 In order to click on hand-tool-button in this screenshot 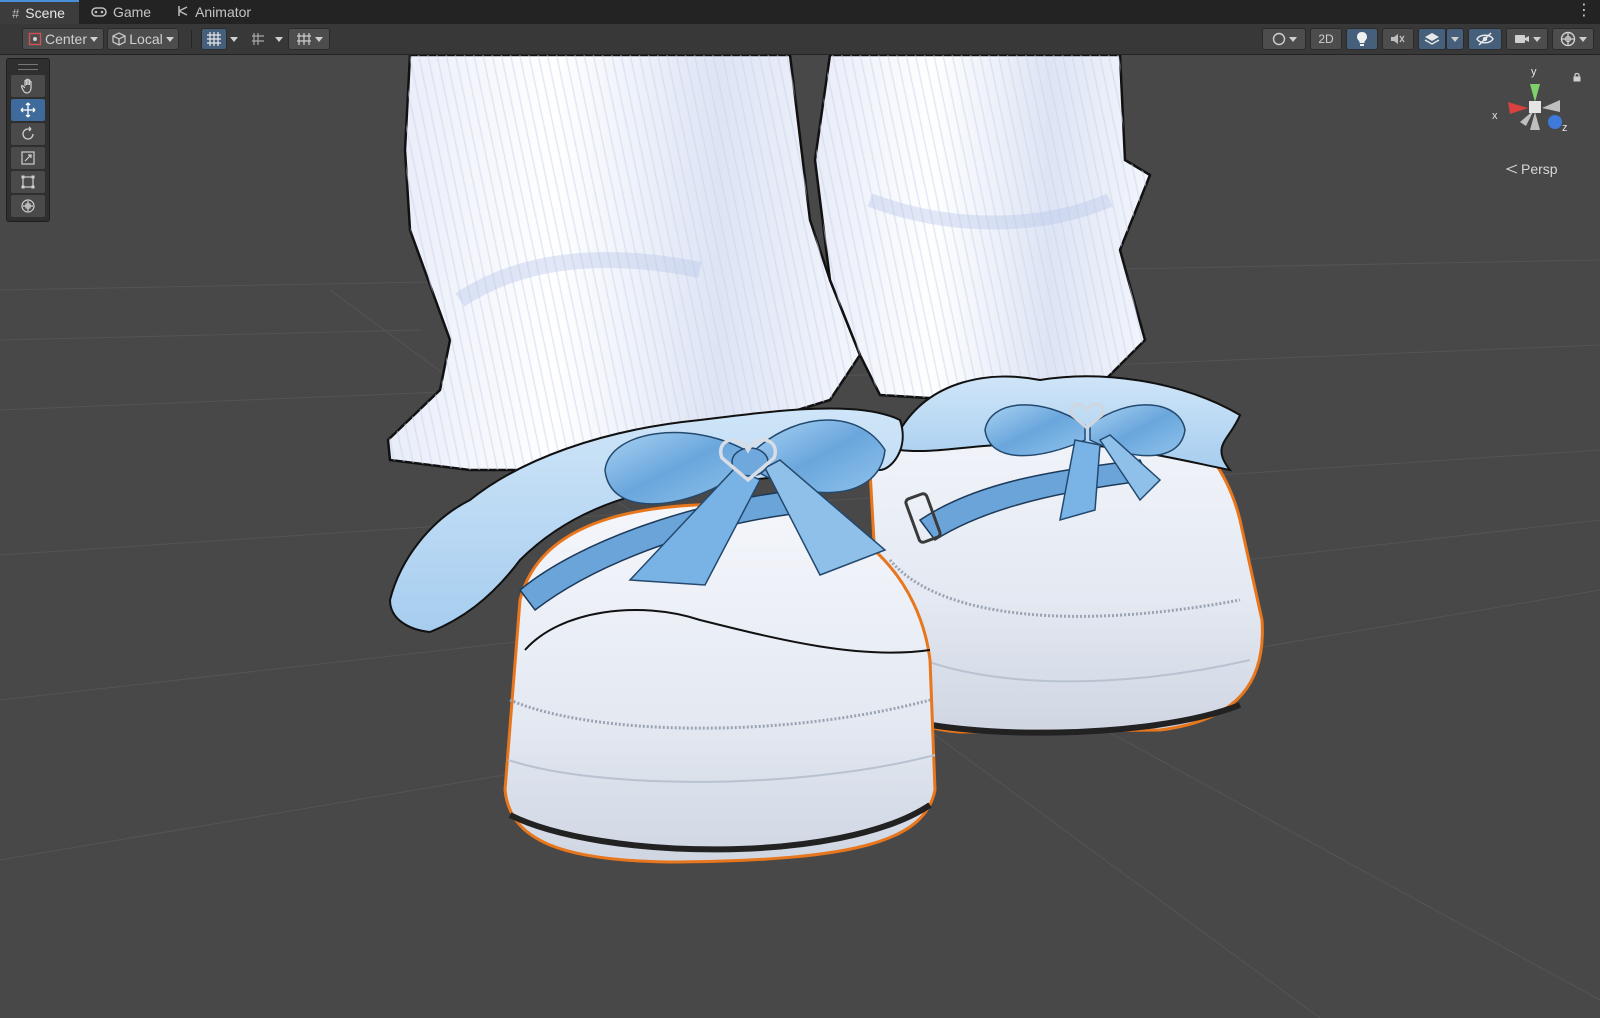, I will do `click(28, 86)`.